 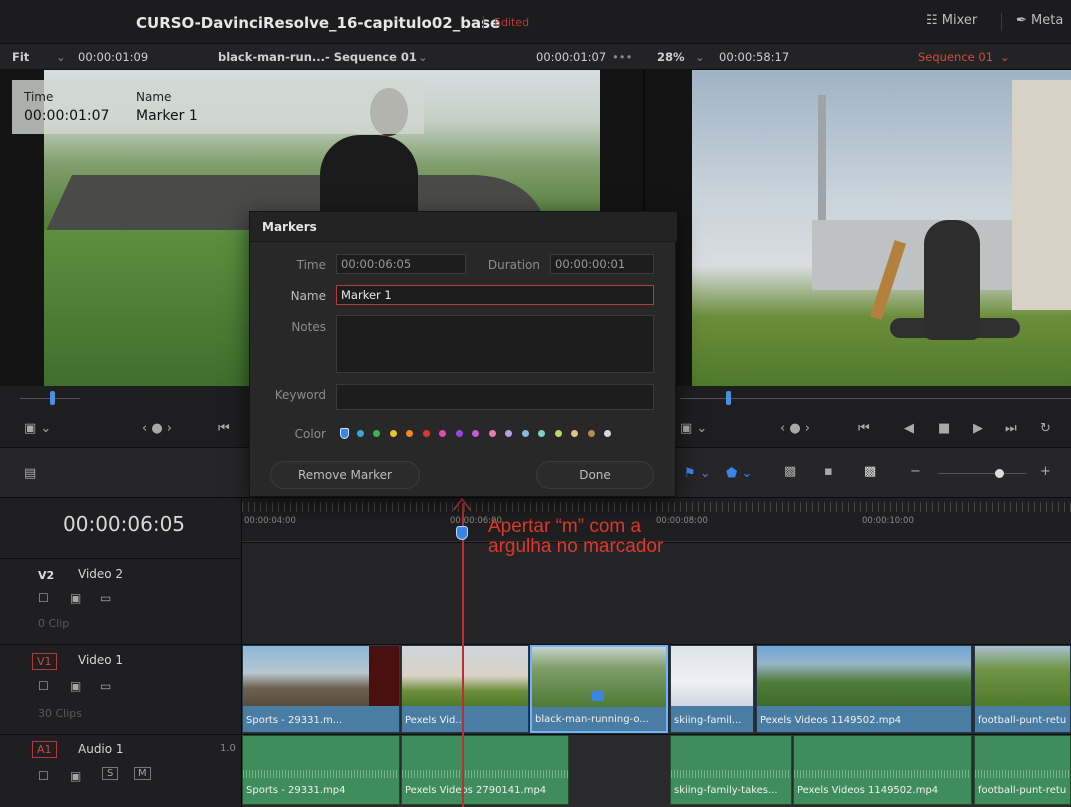 I want to click on track-header-v2: V2 Video 2 ☐ ▣ ▭ 0 Clip, so click(x=121, y=601).